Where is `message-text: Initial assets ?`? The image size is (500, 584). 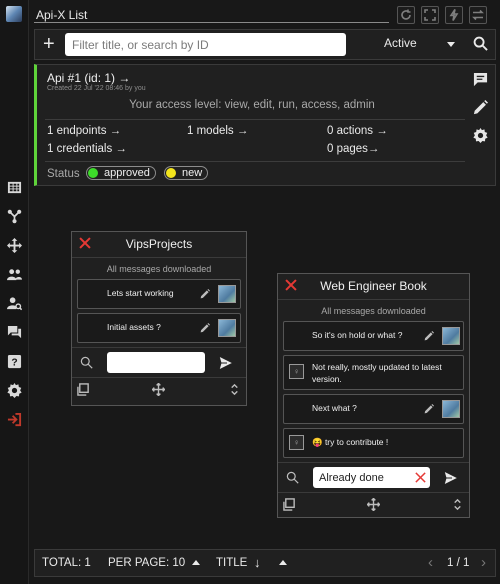 message-text: Initial assets ? is located at coordinates (134, 327).